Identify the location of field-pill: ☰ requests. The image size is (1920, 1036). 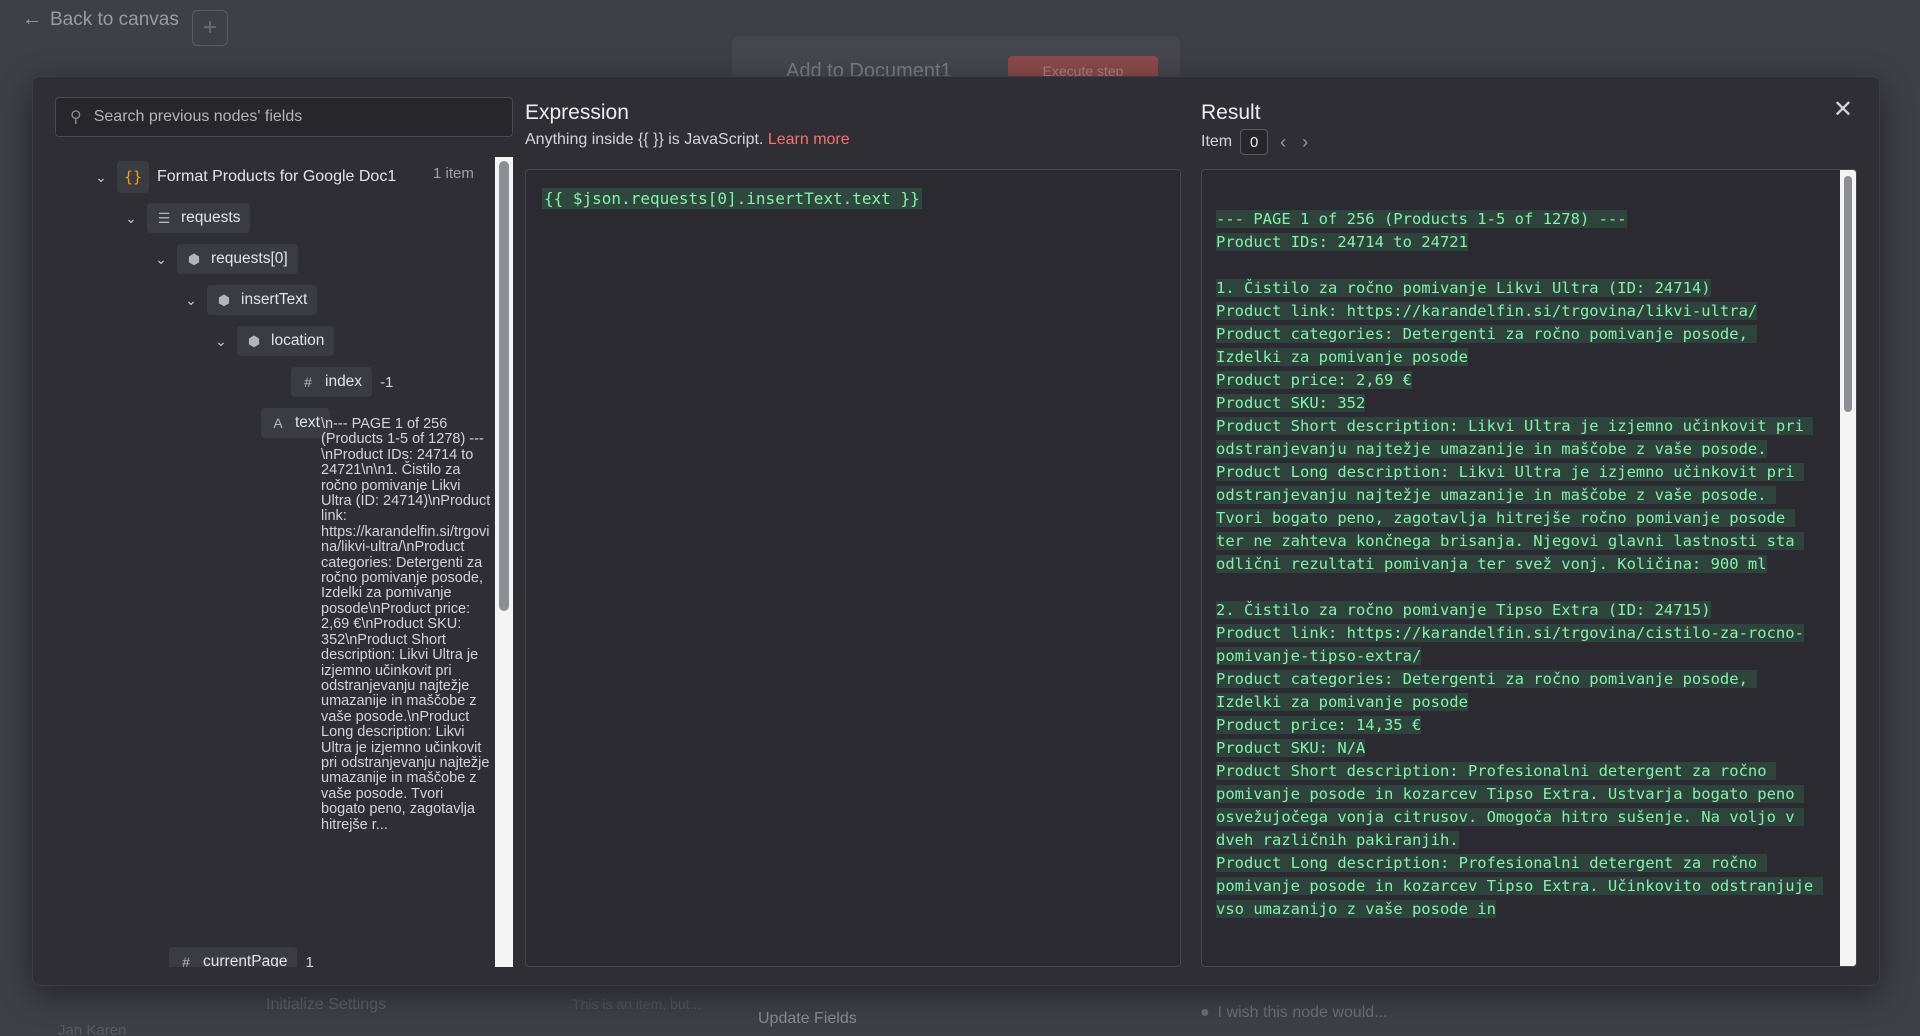
(199, 218).